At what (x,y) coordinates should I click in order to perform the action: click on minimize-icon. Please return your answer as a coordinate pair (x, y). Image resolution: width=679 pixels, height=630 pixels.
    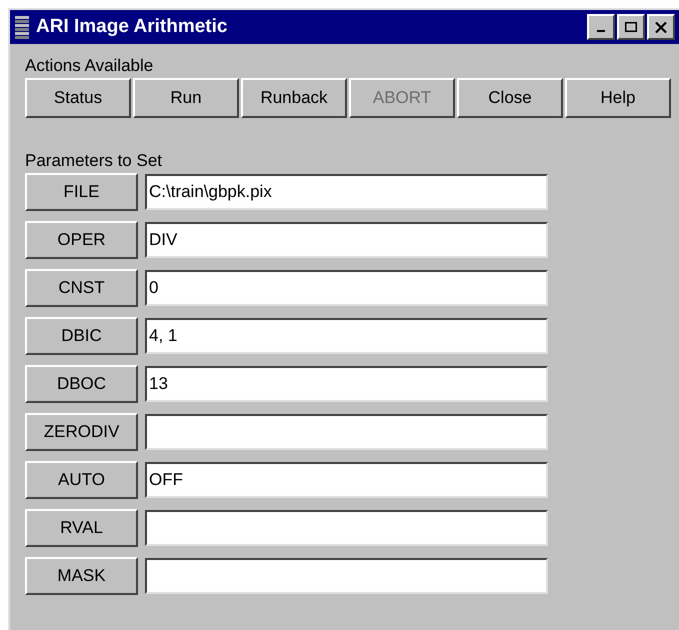
    Looking at the image, I should click on (601, 31).